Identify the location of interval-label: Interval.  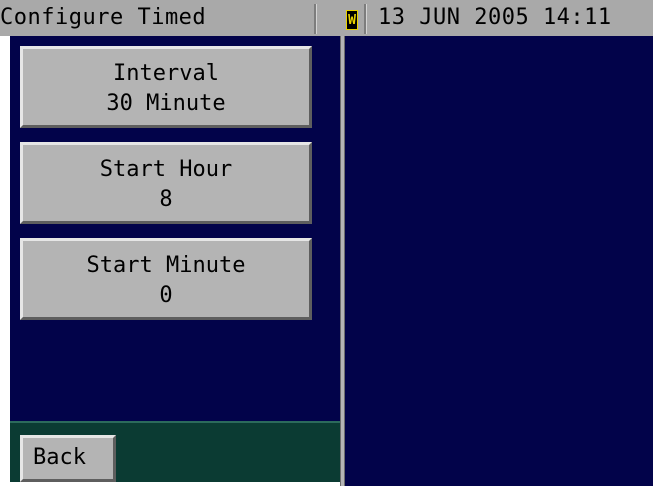
(166, 73).